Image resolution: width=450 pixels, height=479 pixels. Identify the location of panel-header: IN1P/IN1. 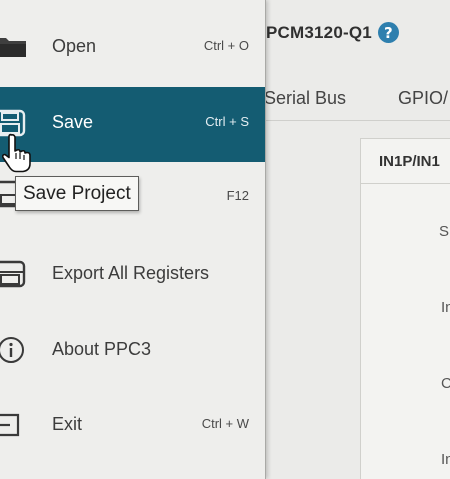
(409, 161).